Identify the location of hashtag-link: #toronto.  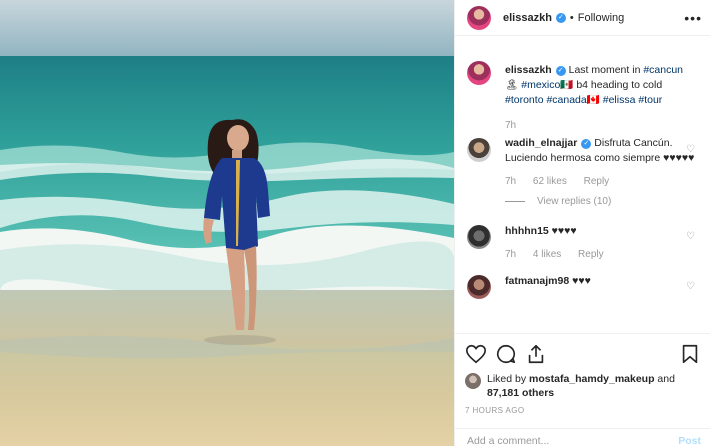
(524, 100).